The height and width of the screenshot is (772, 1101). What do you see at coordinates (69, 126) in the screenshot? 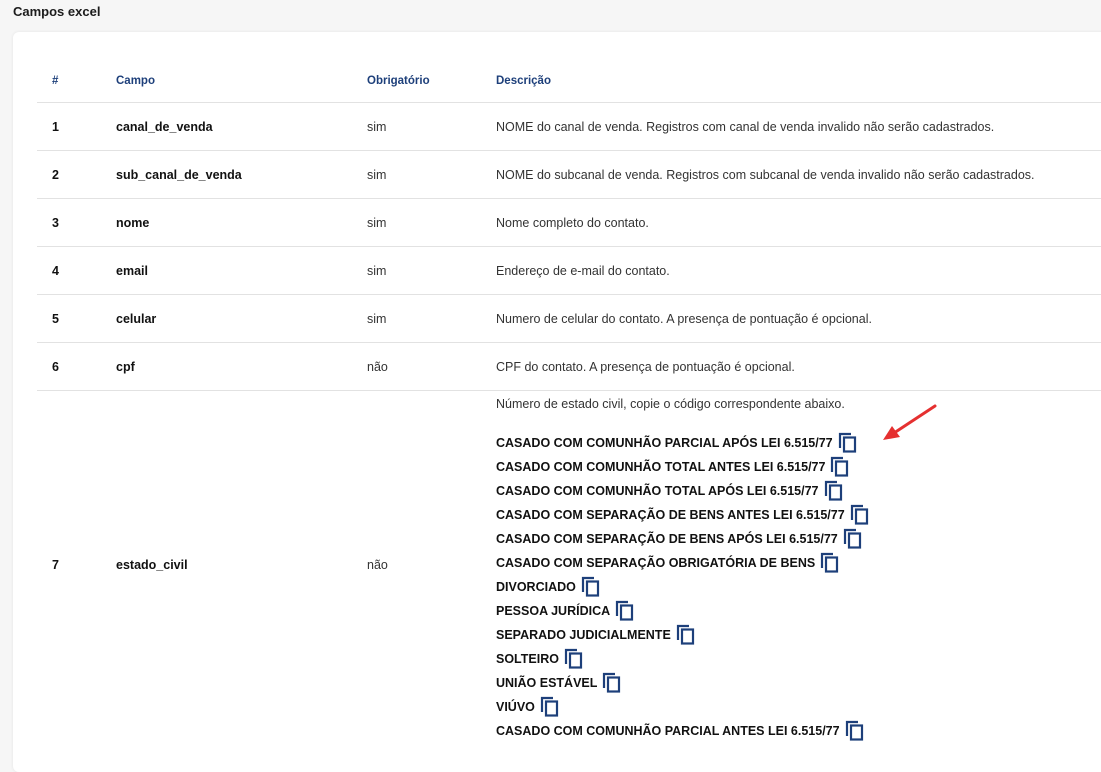
I see `cell-number: 1` at bounding box center [69, 126].